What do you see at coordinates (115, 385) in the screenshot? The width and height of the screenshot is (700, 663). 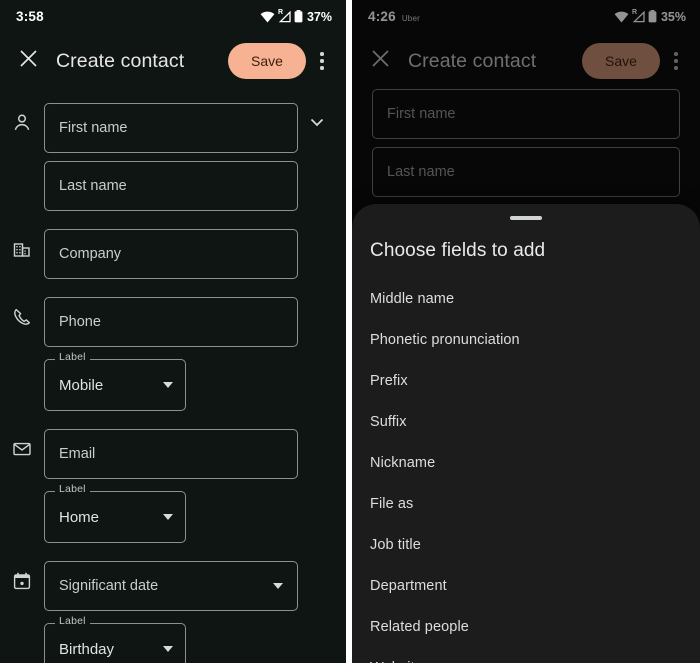 I see `phone-label-select: Mobile` at bounding box center [115, 385].